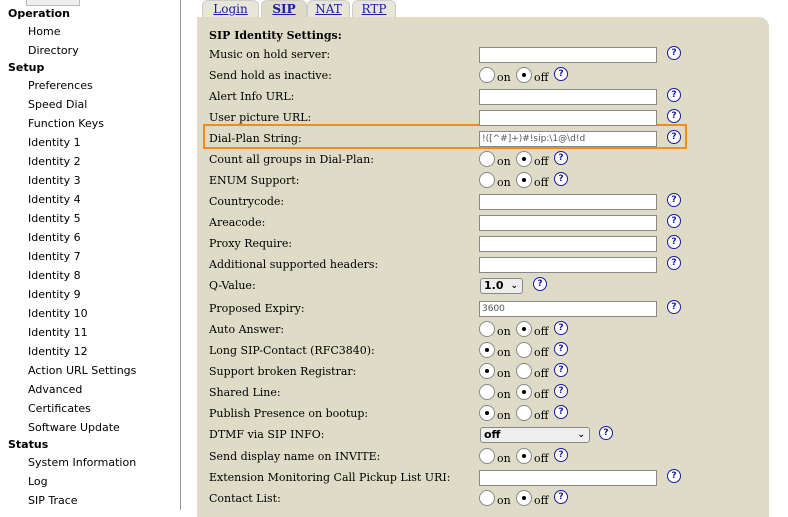 The height and width of the screenshot is (517, 788). What do you see at coordinates (568, 265) in the screenshot?
I see `additional-supported-headers-input` at bounding box center [568, 265].